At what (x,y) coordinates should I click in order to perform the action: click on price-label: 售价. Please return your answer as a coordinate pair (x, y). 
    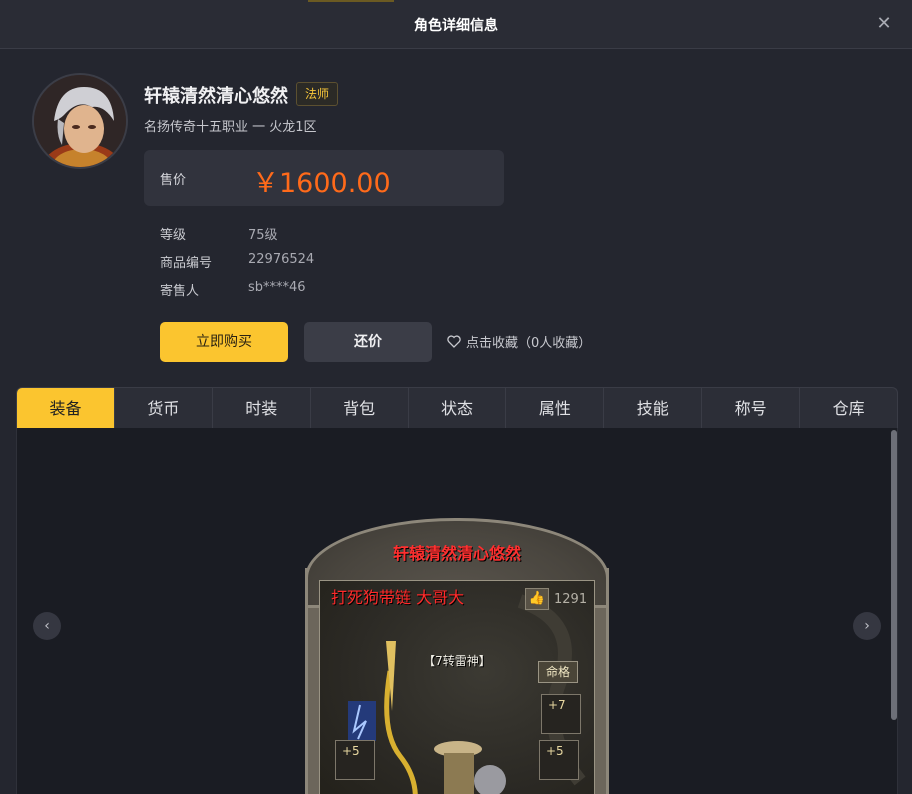
    Looking at the image, I should click on (173, 180).